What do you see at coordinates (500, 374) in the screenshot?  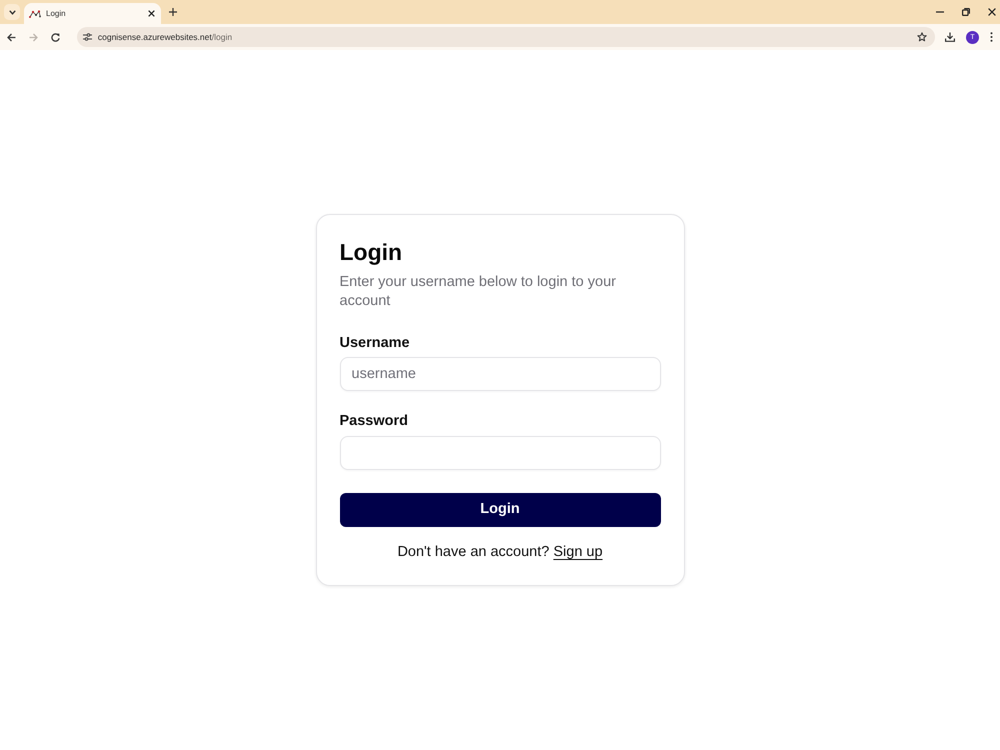 I see `input-field: username` at bounding box center [500, 374].